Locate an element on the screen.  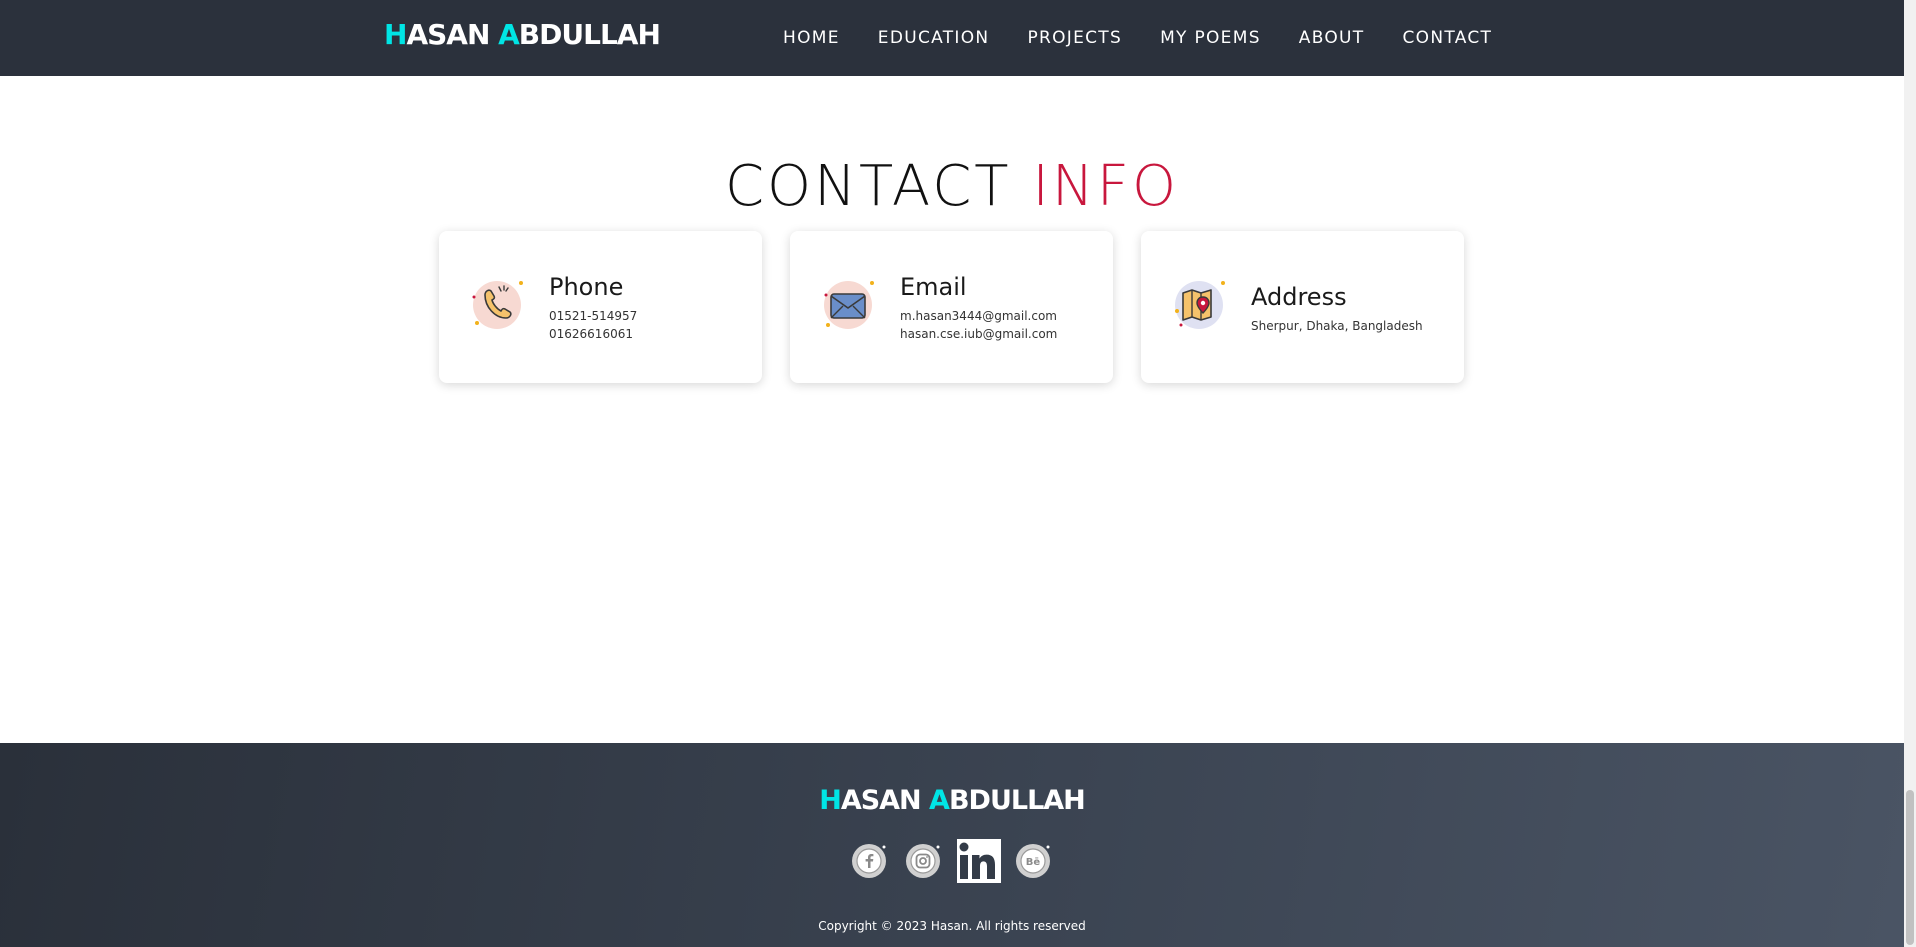
email-card-title: Email is located at coordinates (933, 287).